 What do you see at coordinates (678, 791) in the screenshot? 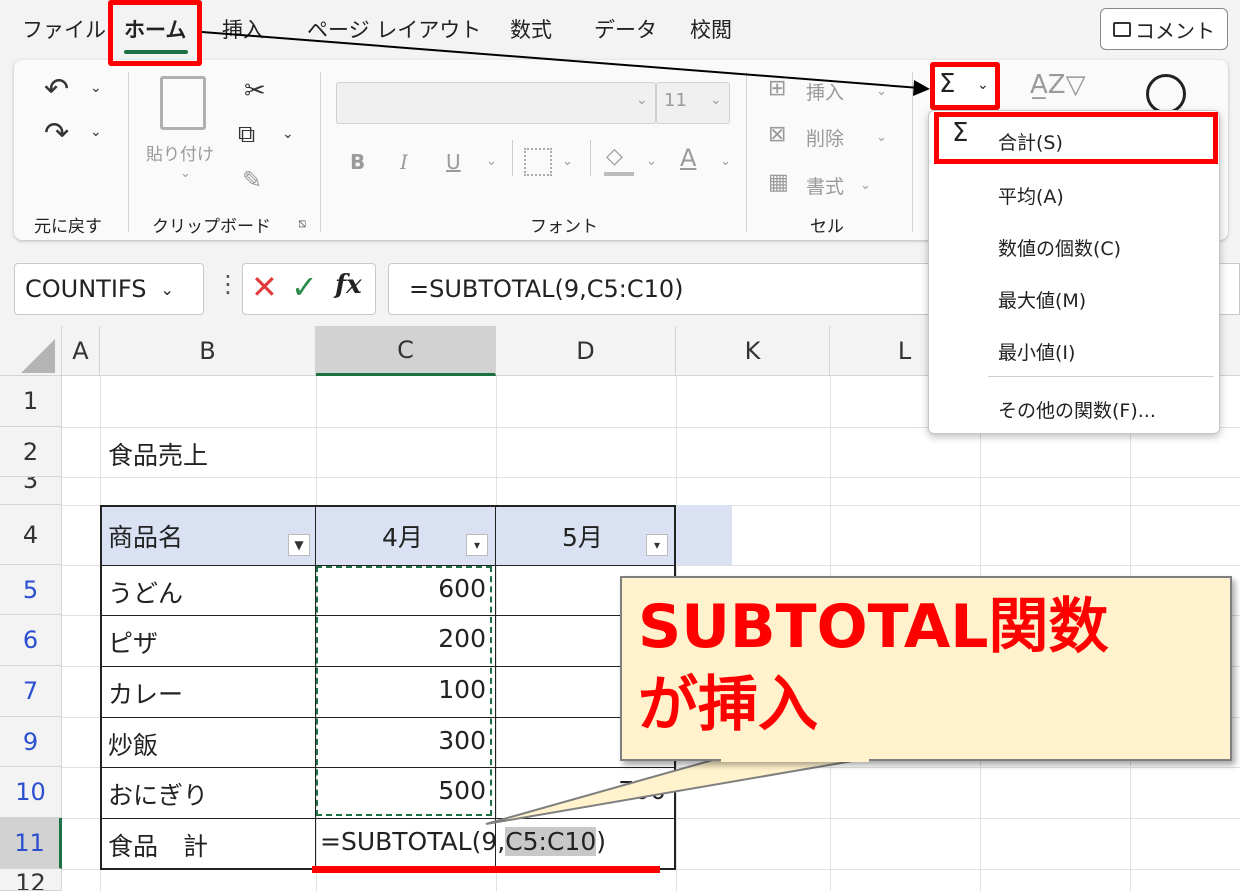
I see `callout-tail` at bounding box center [678, 791].